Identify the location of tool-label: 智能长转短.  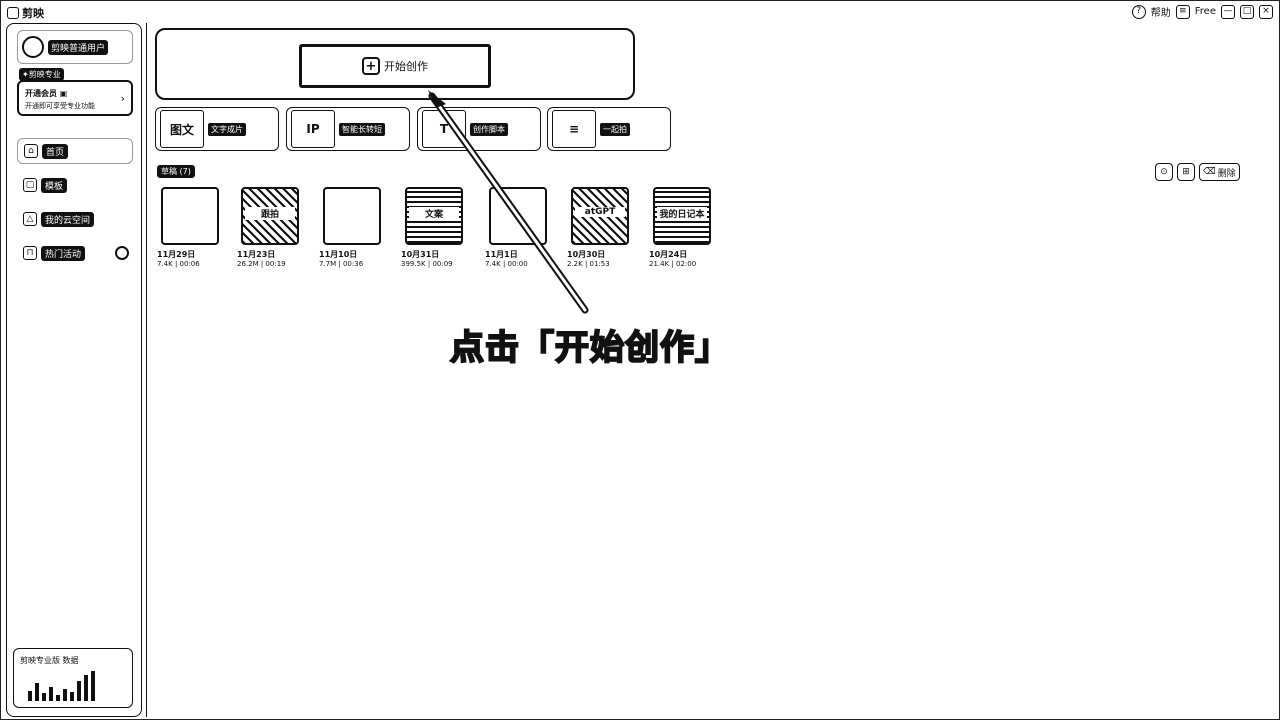
(362, 129).